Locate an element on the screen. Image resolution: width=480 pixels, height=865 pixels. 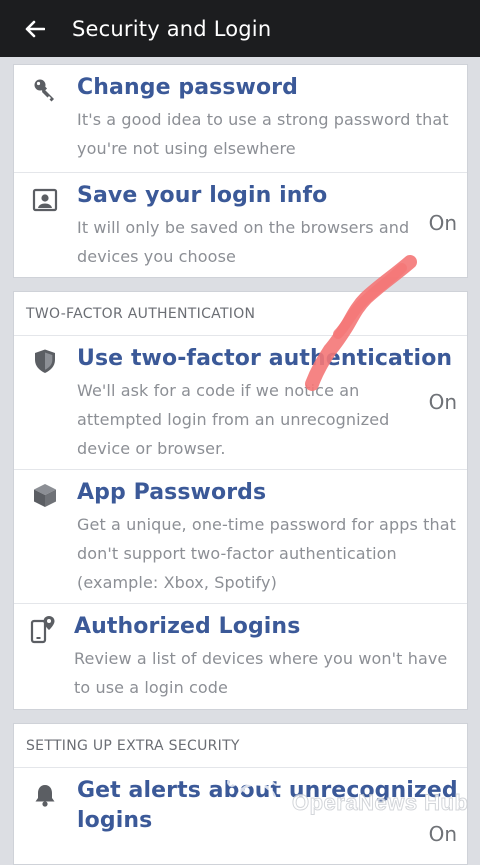
app-bar: Security and Login is located at coordinates (240, 28).